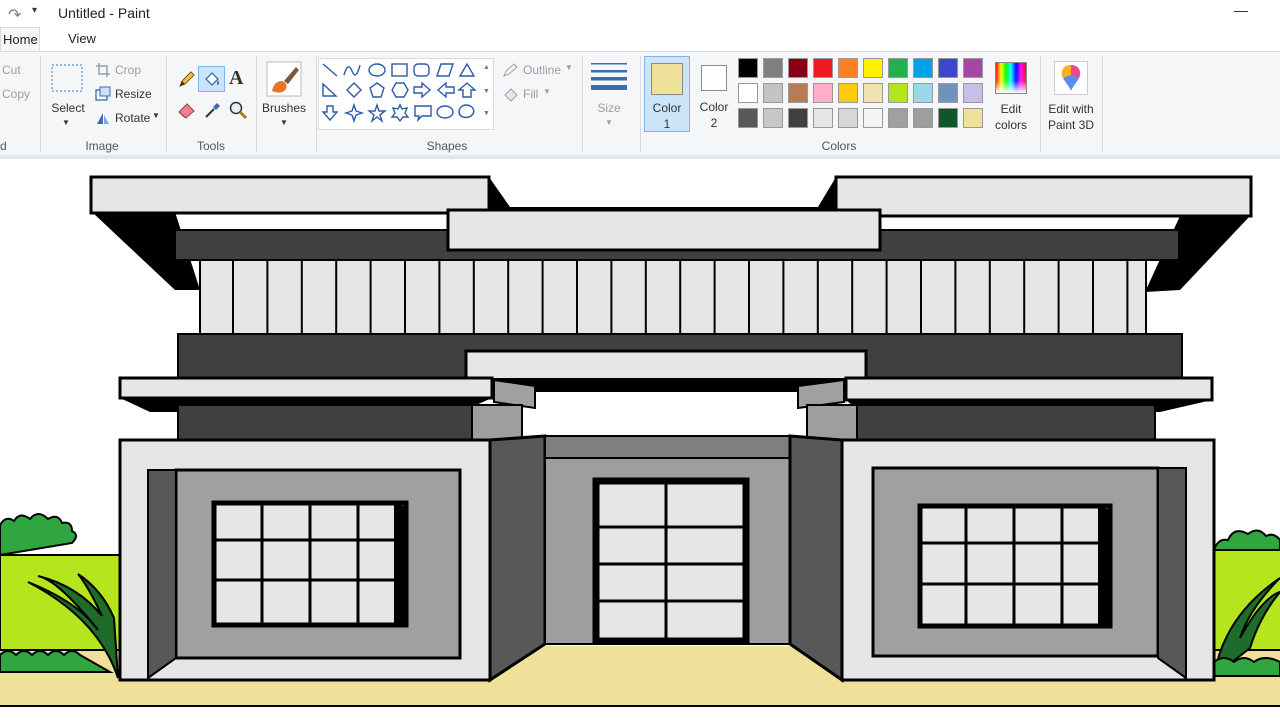  I want to click on fill-button: Fill, so click(530, 94).